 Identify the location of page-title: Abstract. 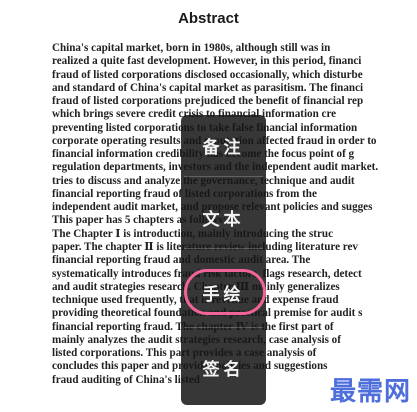
(208, 18).